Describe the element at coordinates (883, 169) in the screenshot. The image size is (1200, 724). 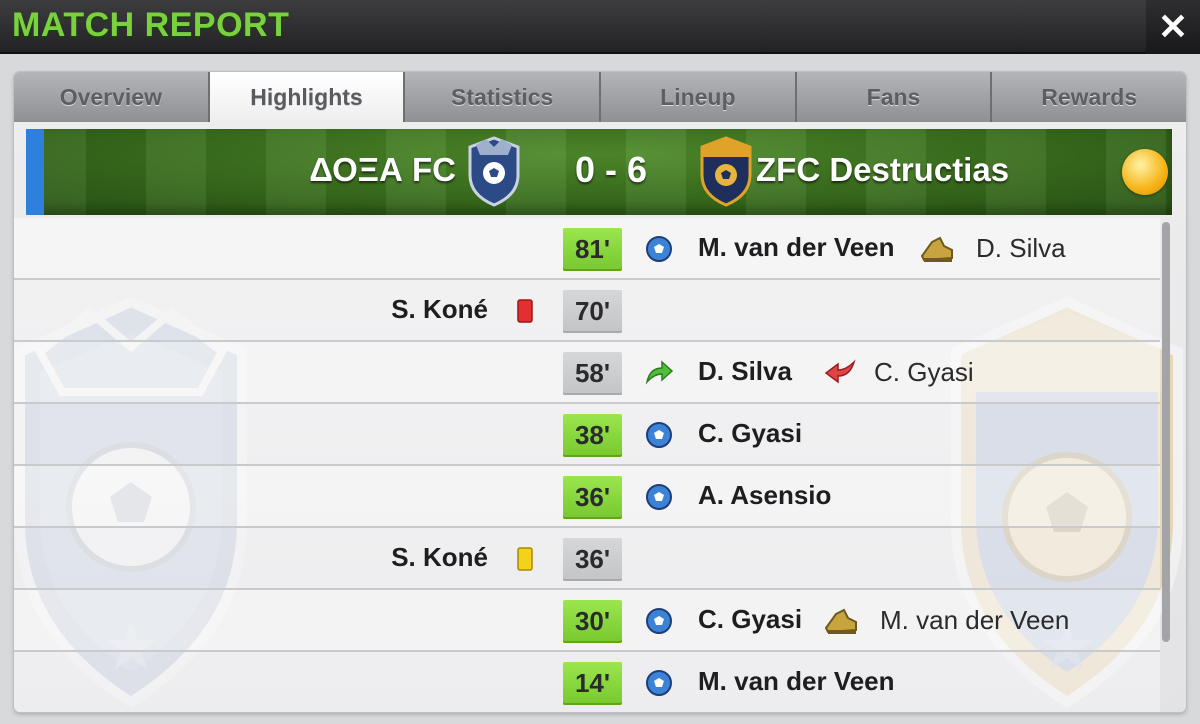
I see `away-team-name: ZFC Destructias` at that location.